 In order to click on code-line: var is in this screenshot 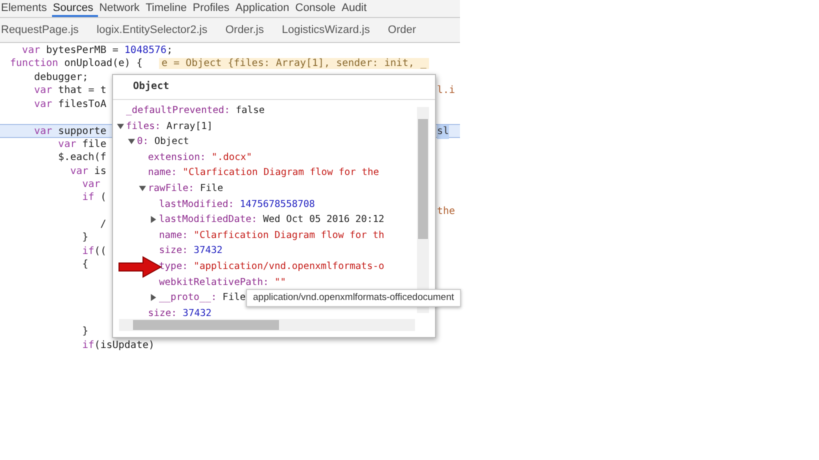, I will do `click(87, 171)`.